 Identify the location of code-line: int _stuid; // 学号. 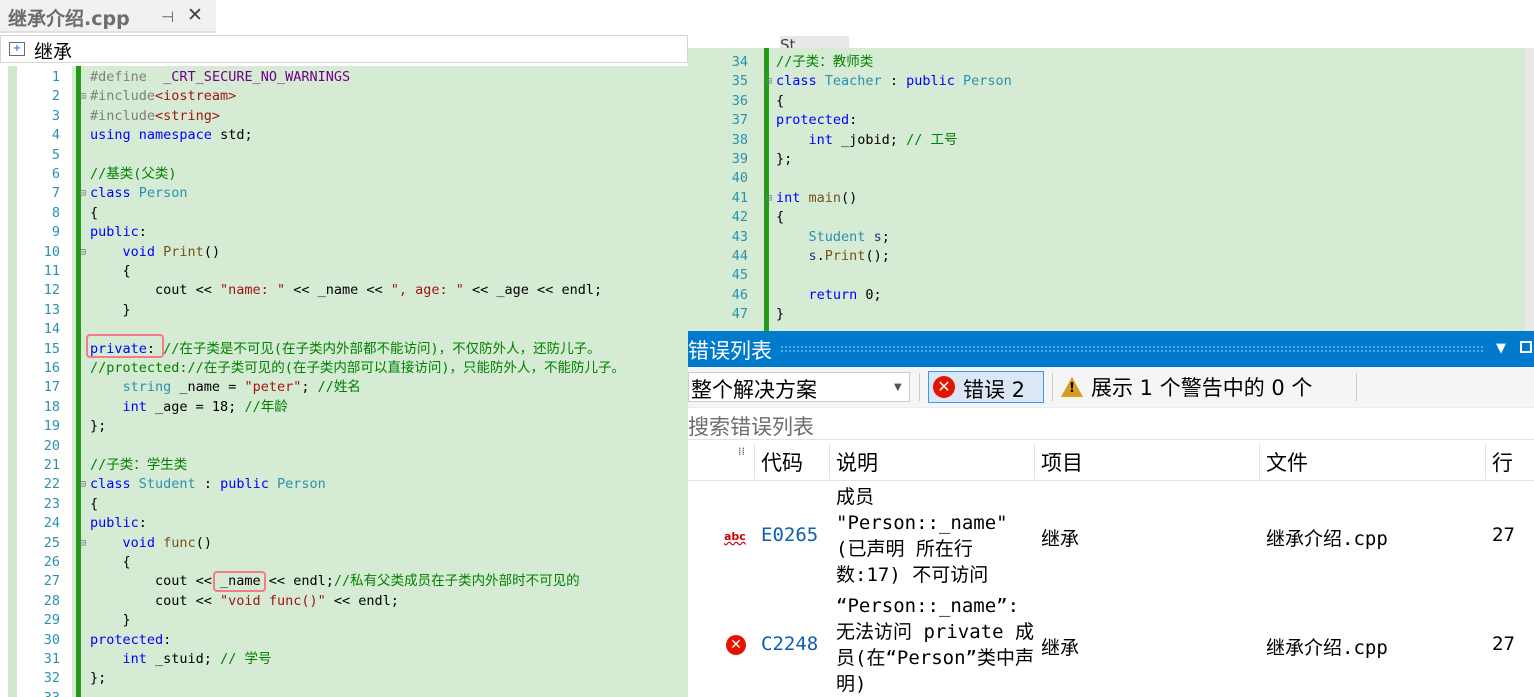
(181, 659).